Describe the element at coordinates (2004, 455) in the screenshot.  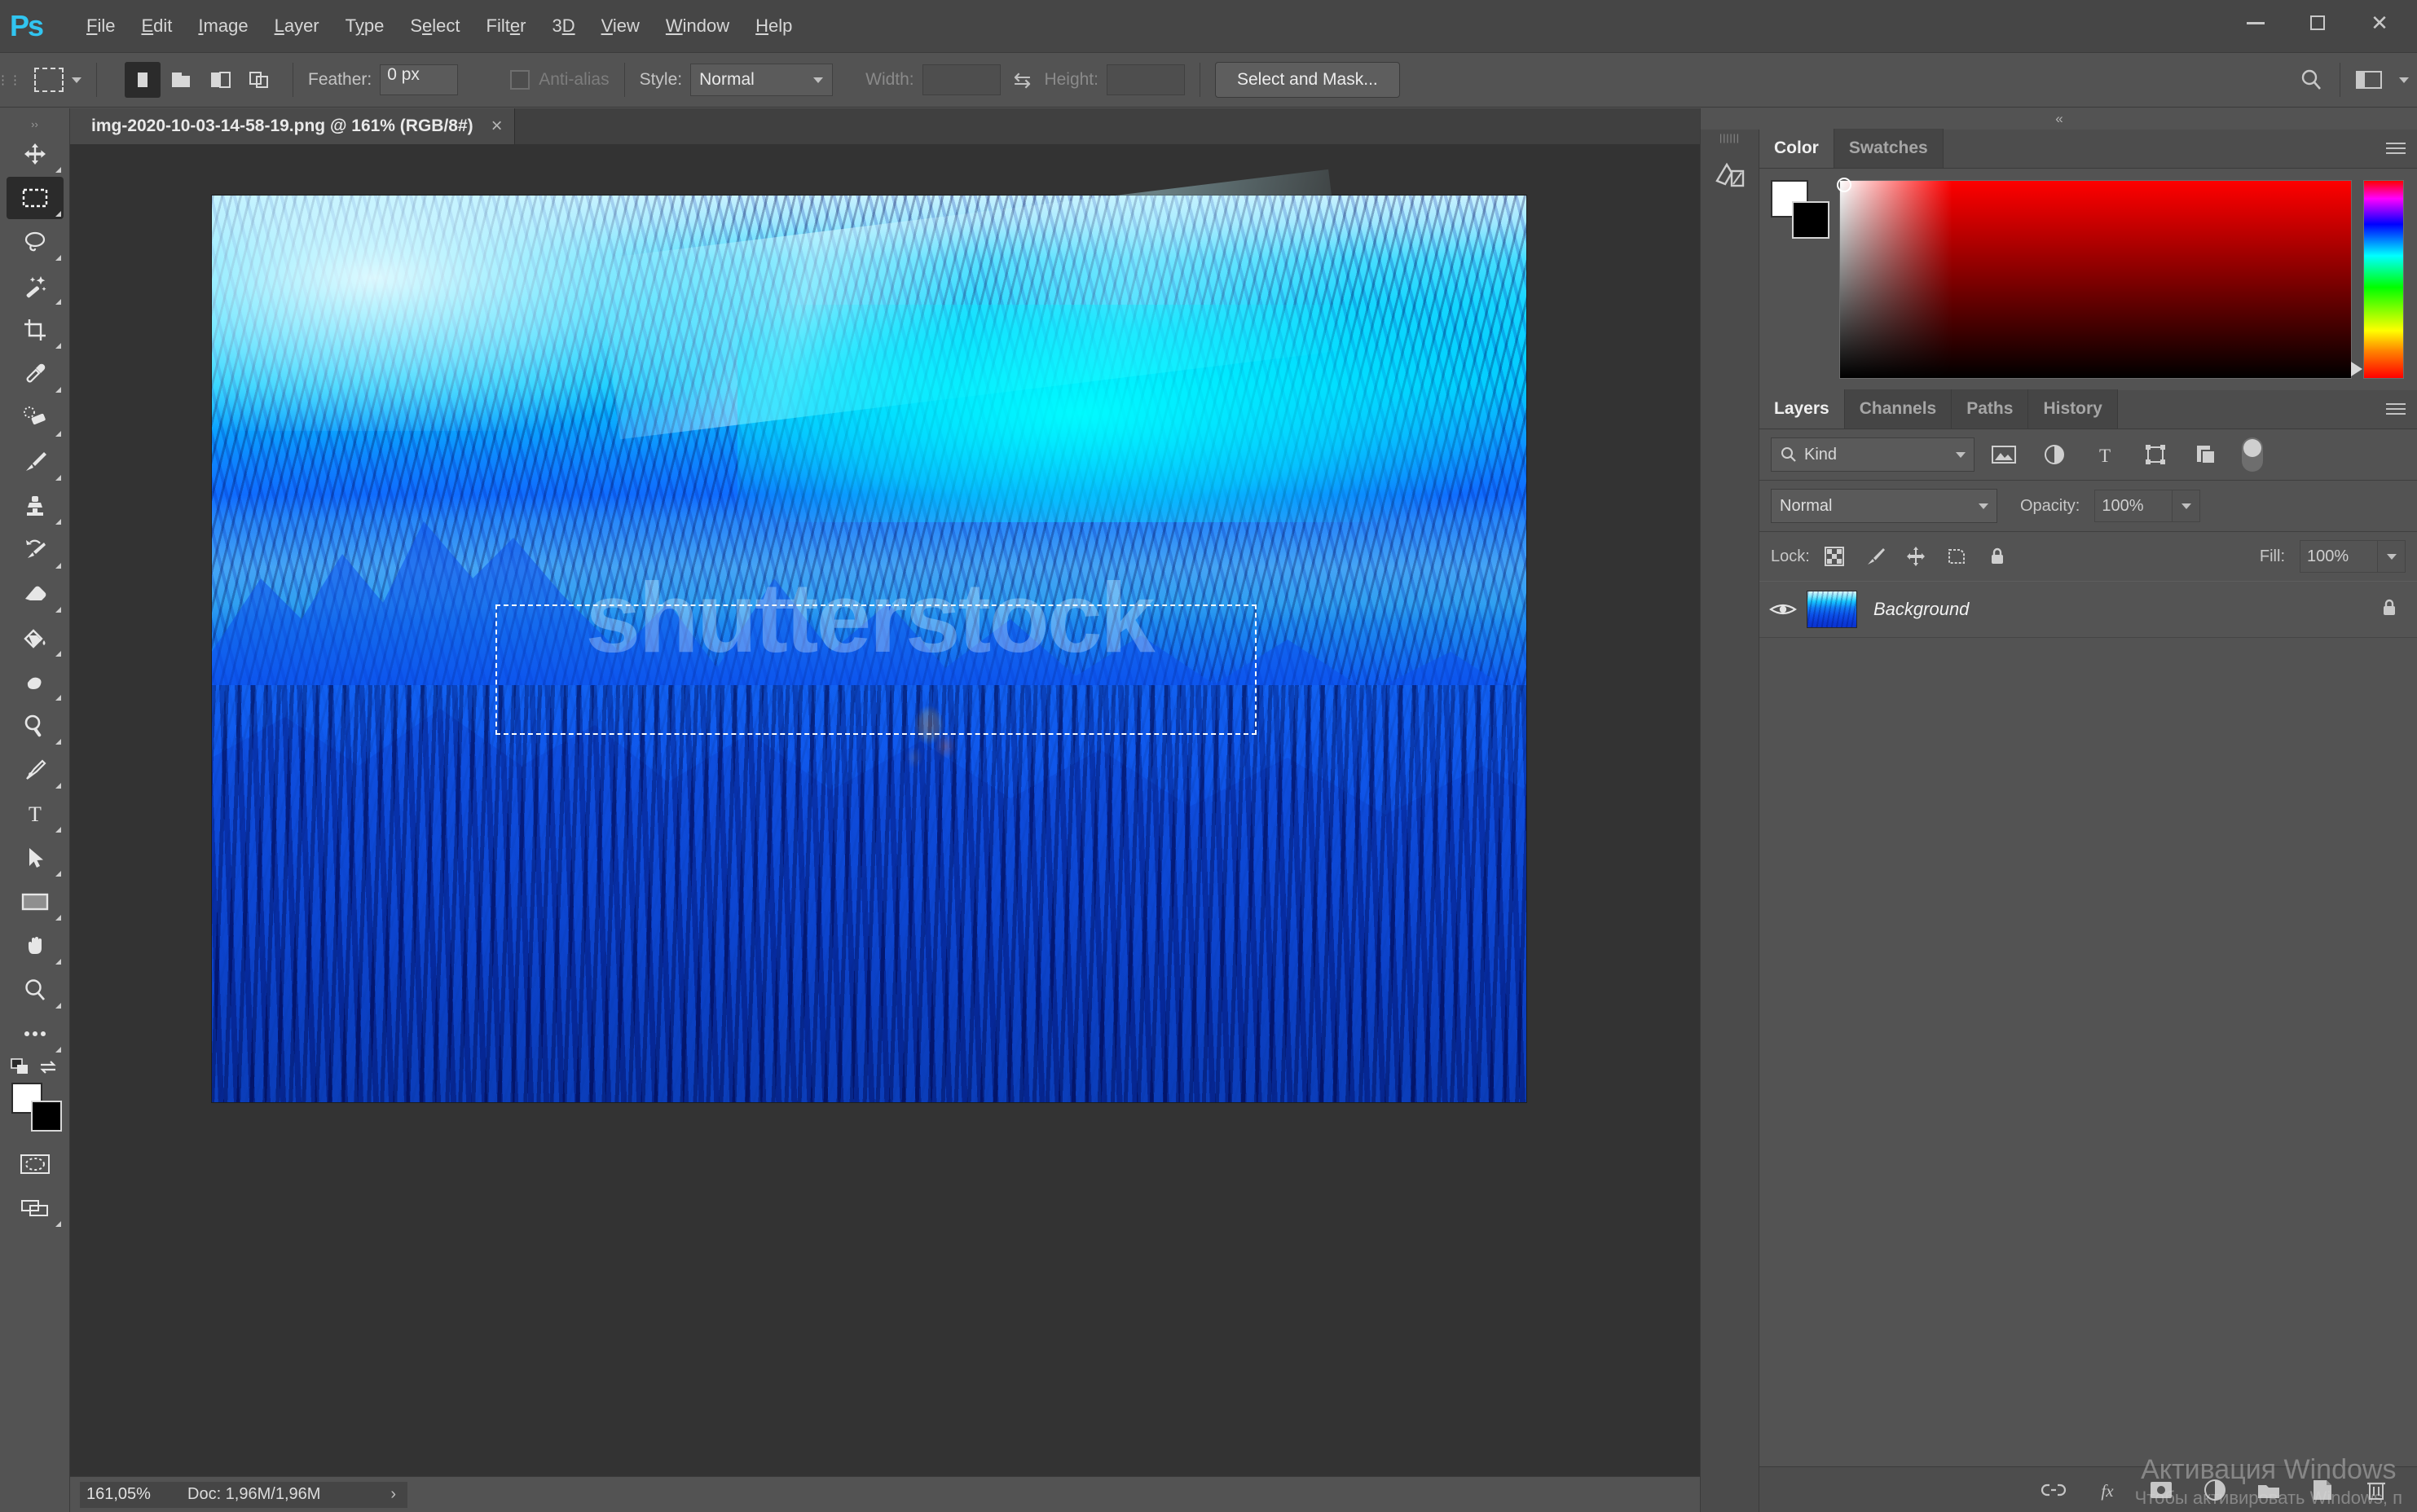
I see `filter-pixel-layers-button` at that location.